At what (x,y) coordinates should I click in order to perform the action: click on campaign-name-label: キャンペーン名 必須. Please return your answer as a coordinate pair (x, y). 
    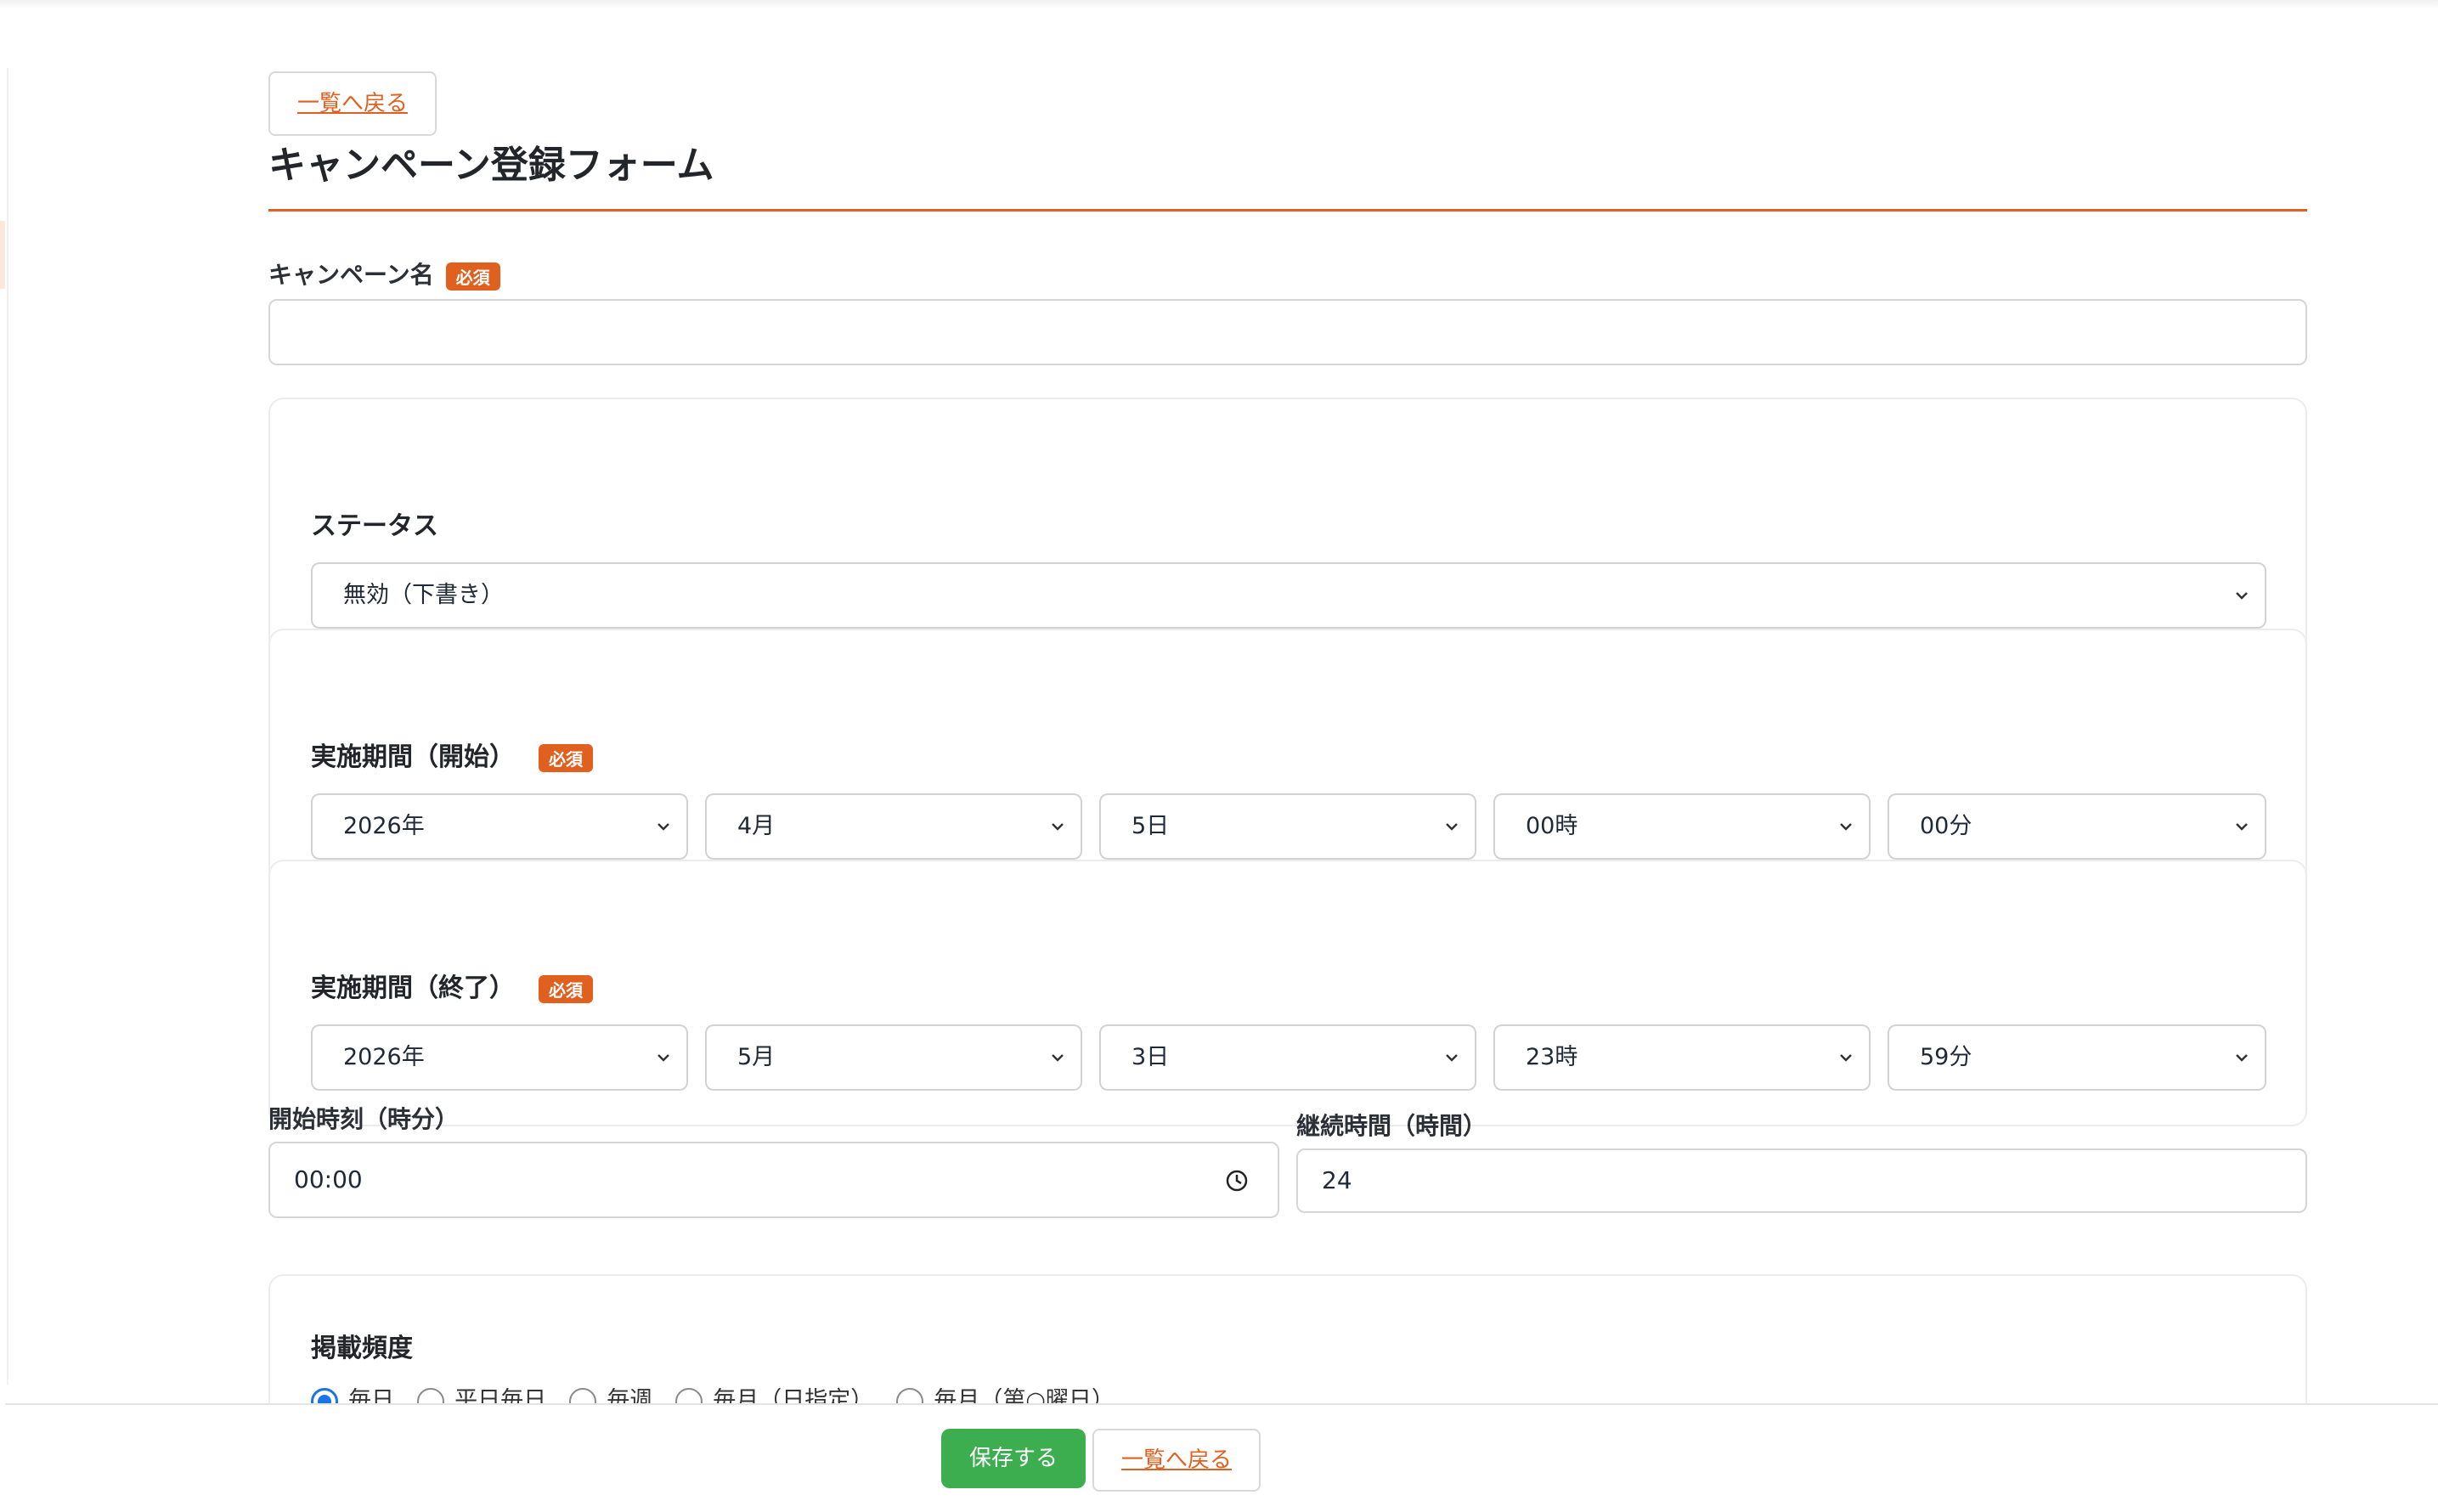
    Looking at the image, I should click on (384, 274).